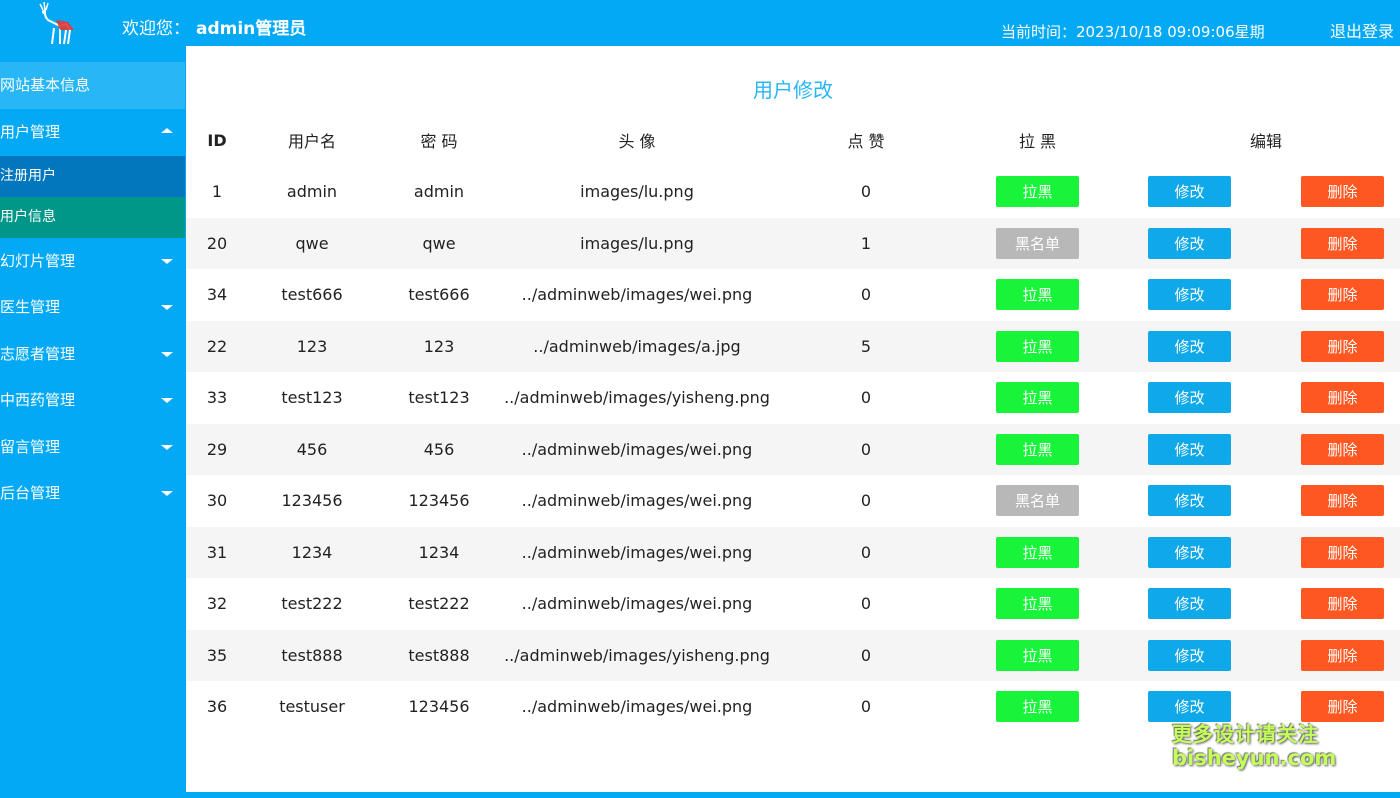  I want to click on time-value: 2023/10/18 09:09:06星期, so click(1170, 32).